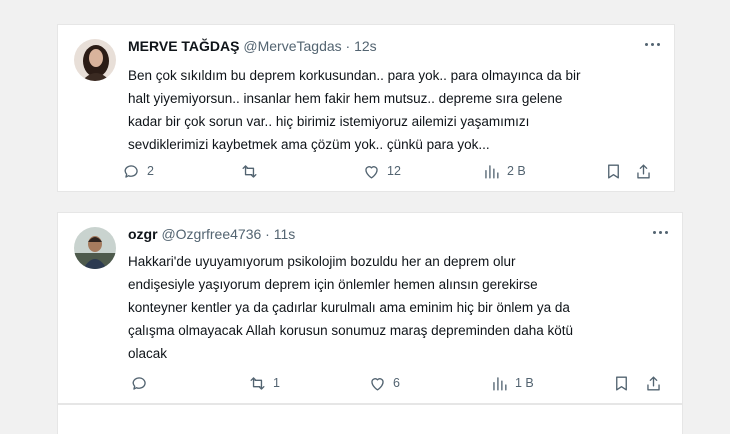 The width and height of the screenshot is (730, 434). I want to click on user-handle: @Ozgrfree4736, so click(211, 234).